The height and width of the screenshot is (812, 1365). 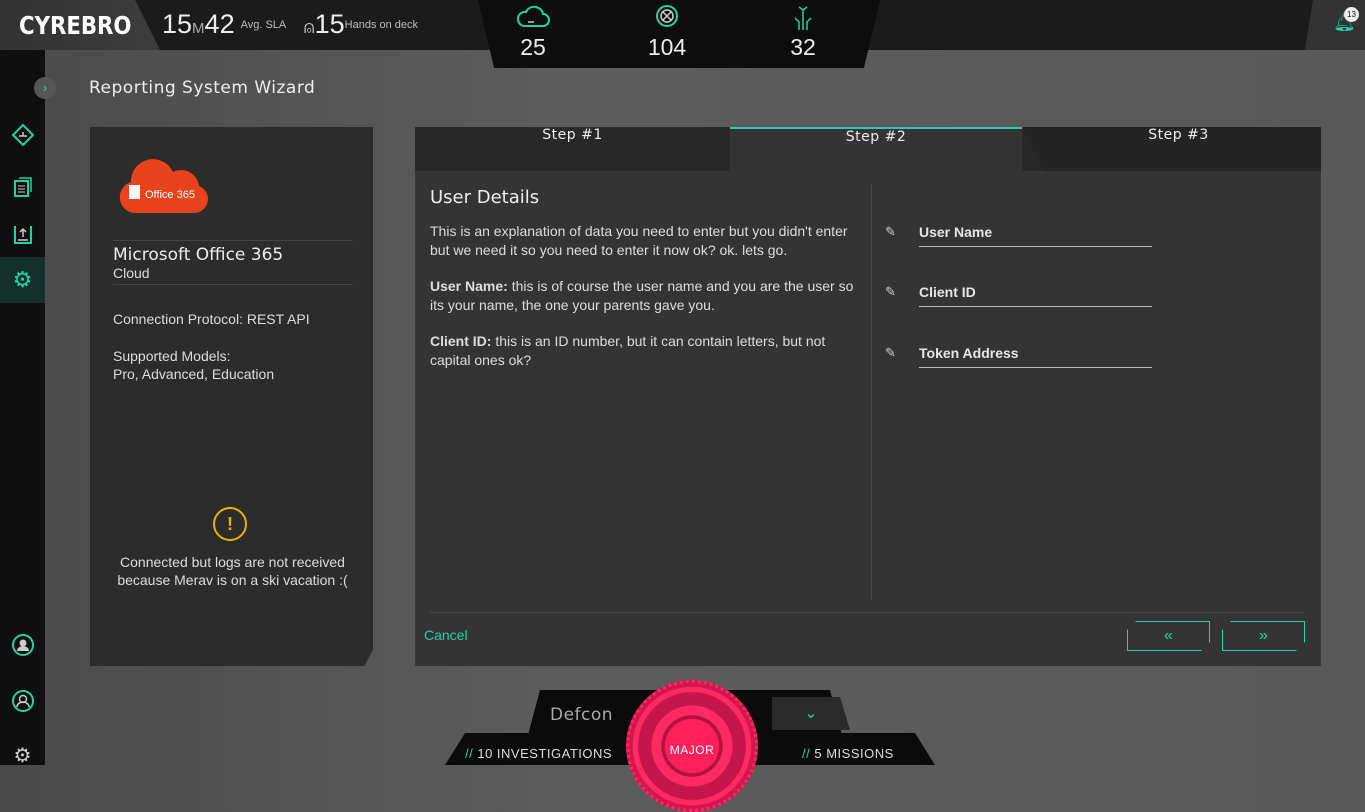 I want to click on warning-icon: !, so click(x=230, y=524).